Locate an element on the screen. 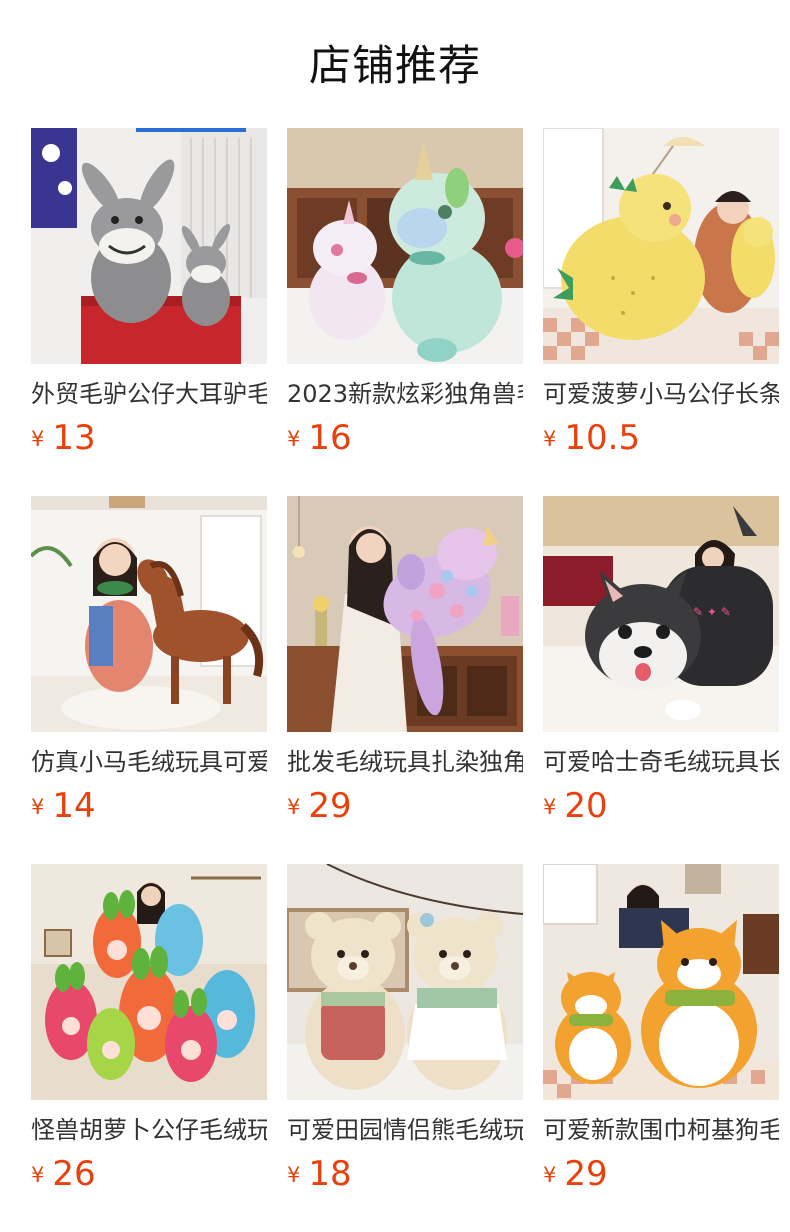 This screenshot has width=790, height=1232. product-card: 可爱新款围巾柯基狗毛绒玩具 ¥29 is located at coordinates (661, 1029).